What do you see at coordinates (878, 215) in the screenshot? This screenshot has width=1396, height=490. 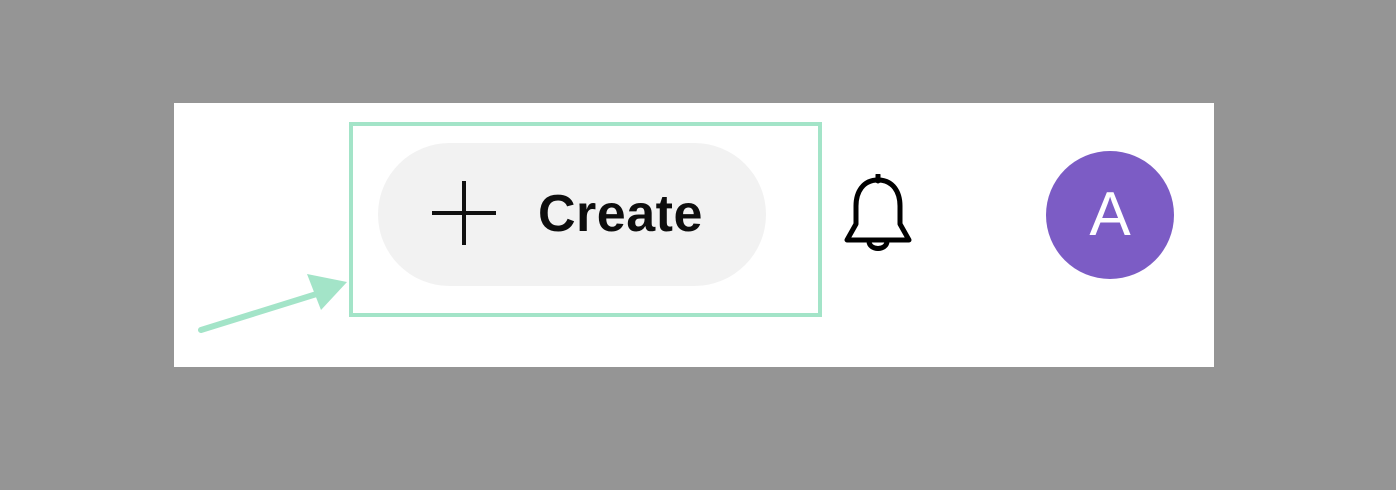 I see `bell-icon` at bounding box center [878, 215].